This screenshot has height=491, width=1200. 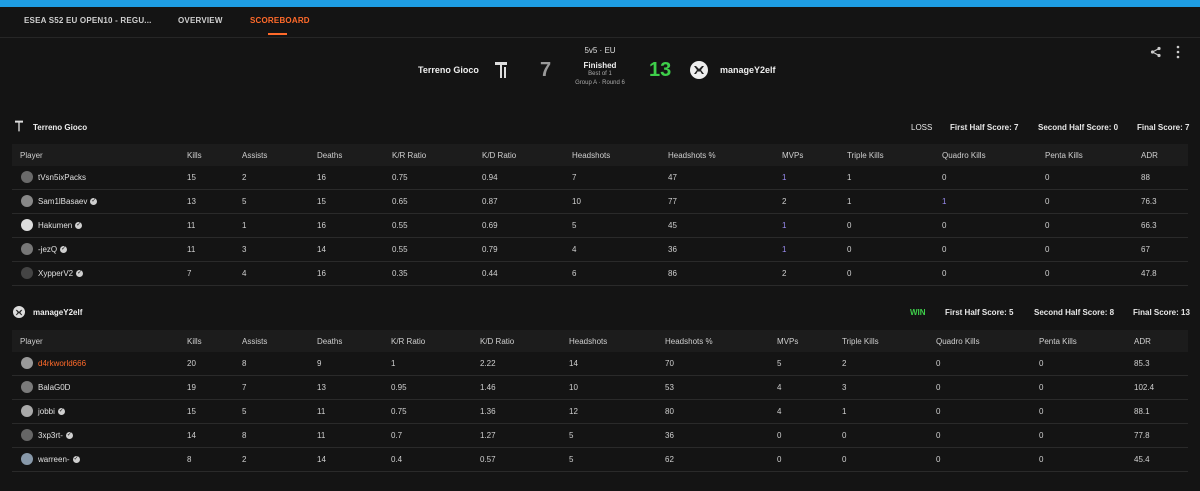 What do you see at coordinates (47, 249) in the screenshot?
I see `player-name-text: -jezQ` at bounding box center [47, 249].